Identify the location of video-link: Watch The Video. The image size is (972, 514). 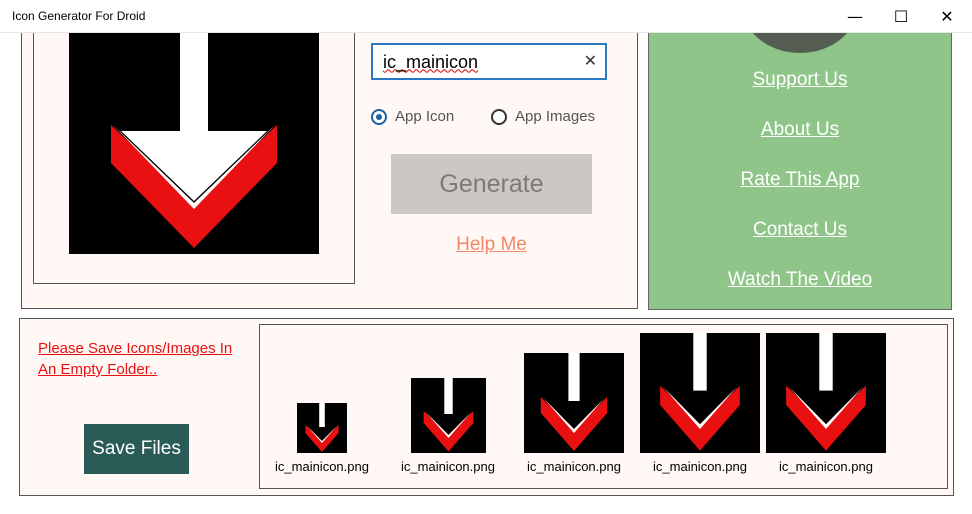
(800, 280).